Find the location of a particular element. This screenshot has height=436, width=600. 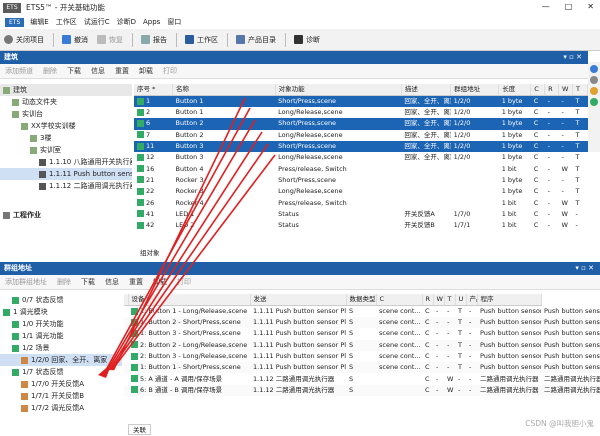

add-channel-button: 添加频道 is located at coordinates (19, 71).